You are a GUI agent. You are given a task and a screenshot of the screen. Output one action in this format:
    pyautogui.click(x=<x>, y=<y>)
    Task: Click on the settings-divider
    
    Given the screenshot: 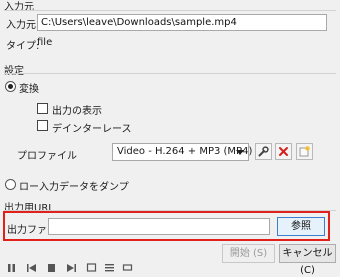 What is the action you would take?
    pyautogui.click(x=170, y=73)
    